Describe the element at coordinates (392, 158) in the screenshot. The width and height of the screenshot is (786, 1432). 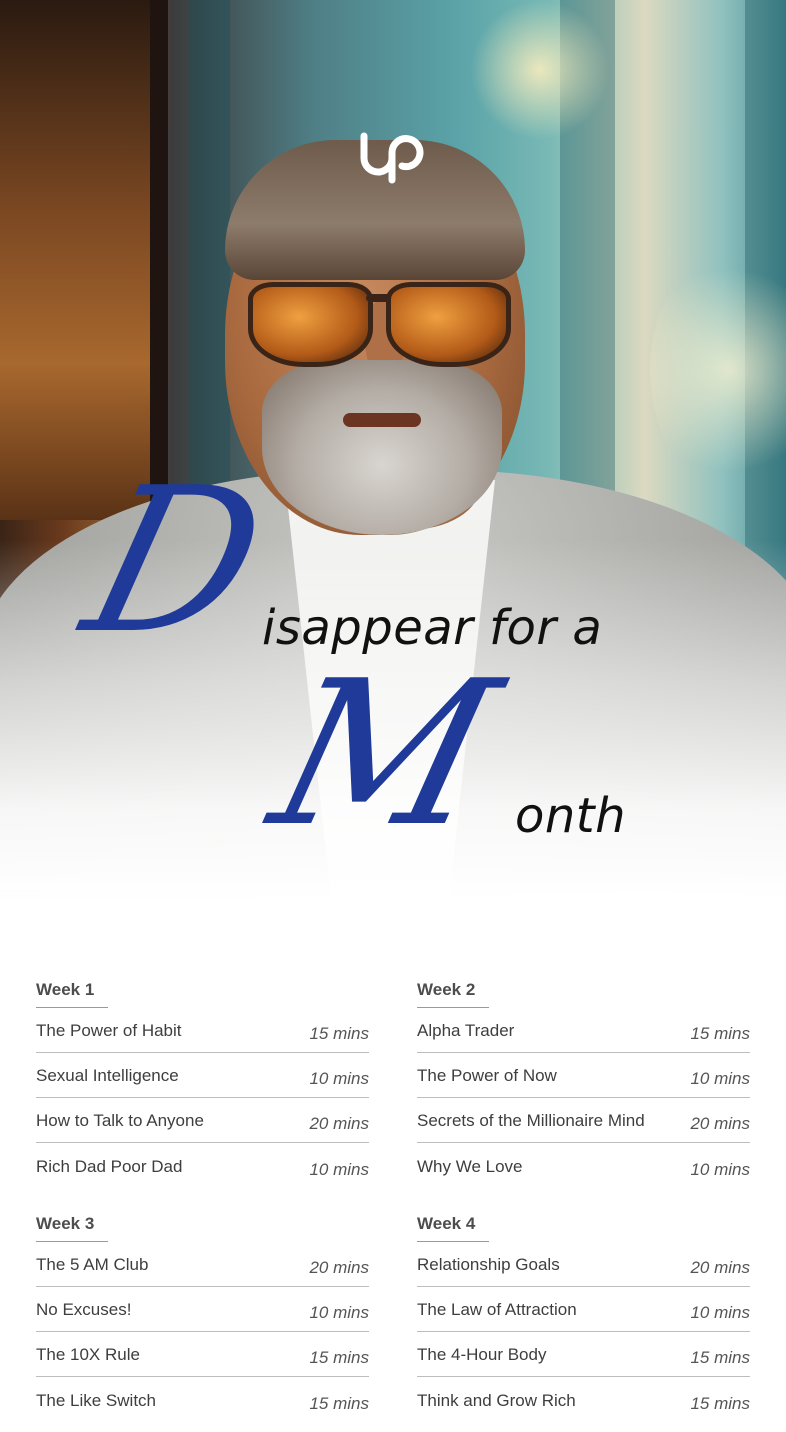
I see `up-logo-icon` at that location.